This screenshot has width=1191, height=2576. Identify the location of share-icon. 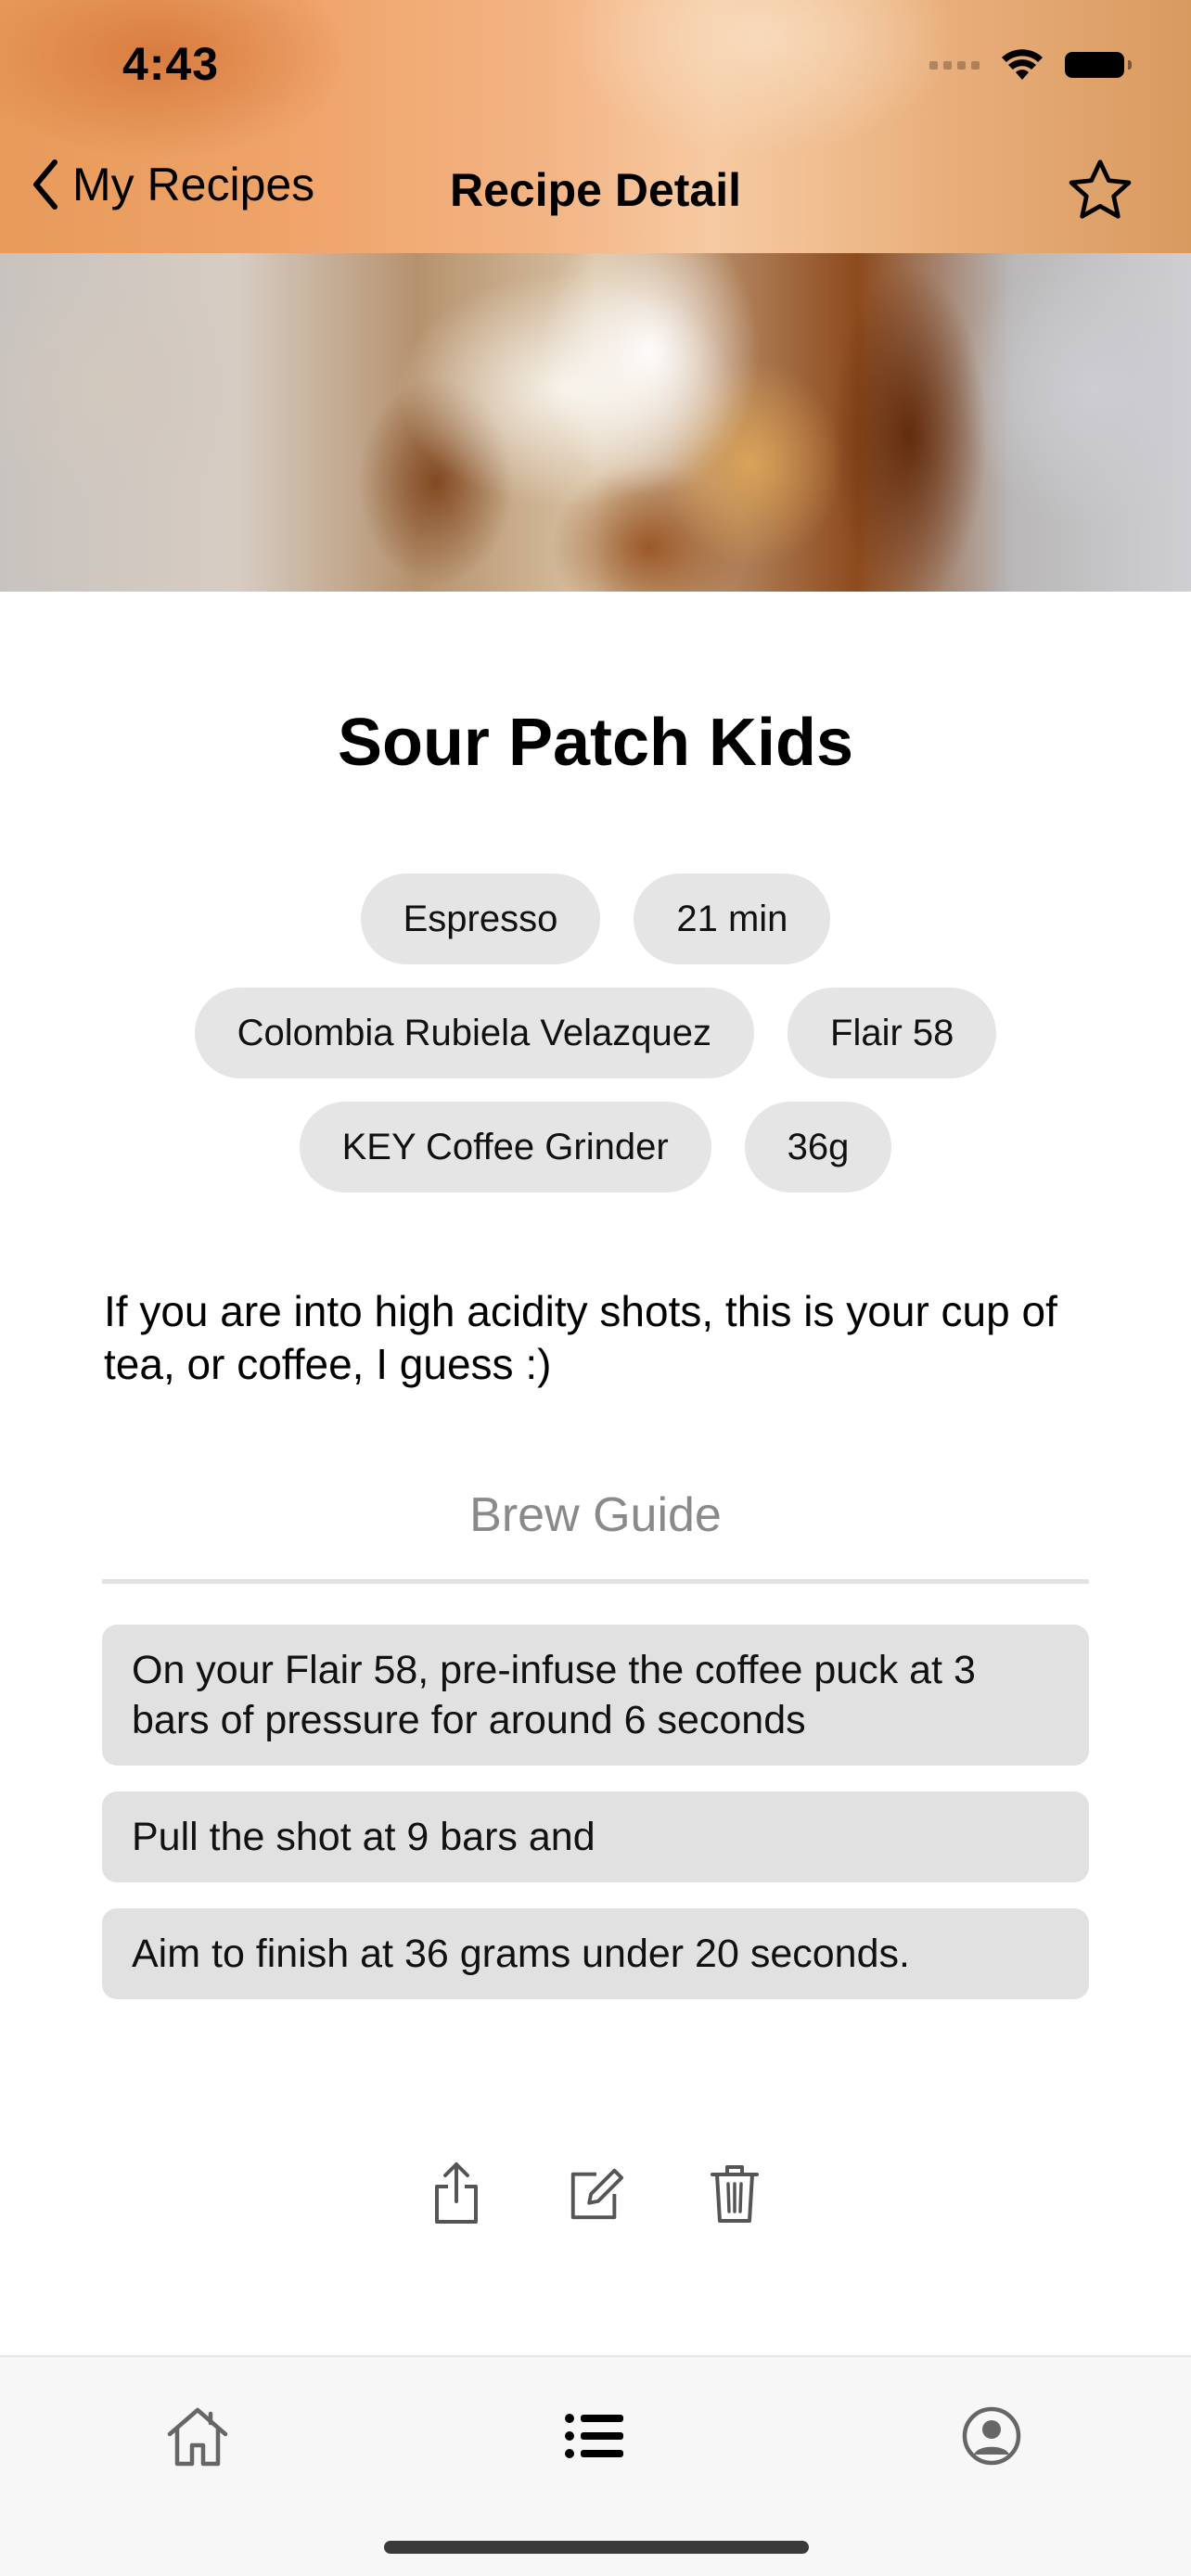
(456, 2193).